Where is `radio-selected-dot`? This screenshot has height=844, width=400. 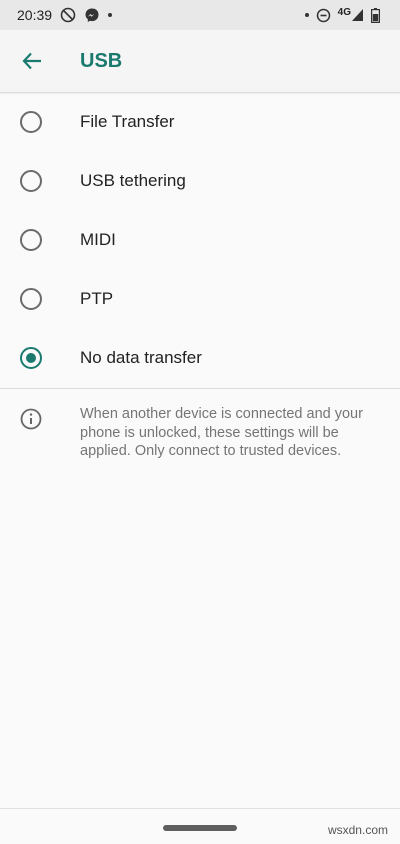
radio-selected-dot is located at coordinates (31, 357).